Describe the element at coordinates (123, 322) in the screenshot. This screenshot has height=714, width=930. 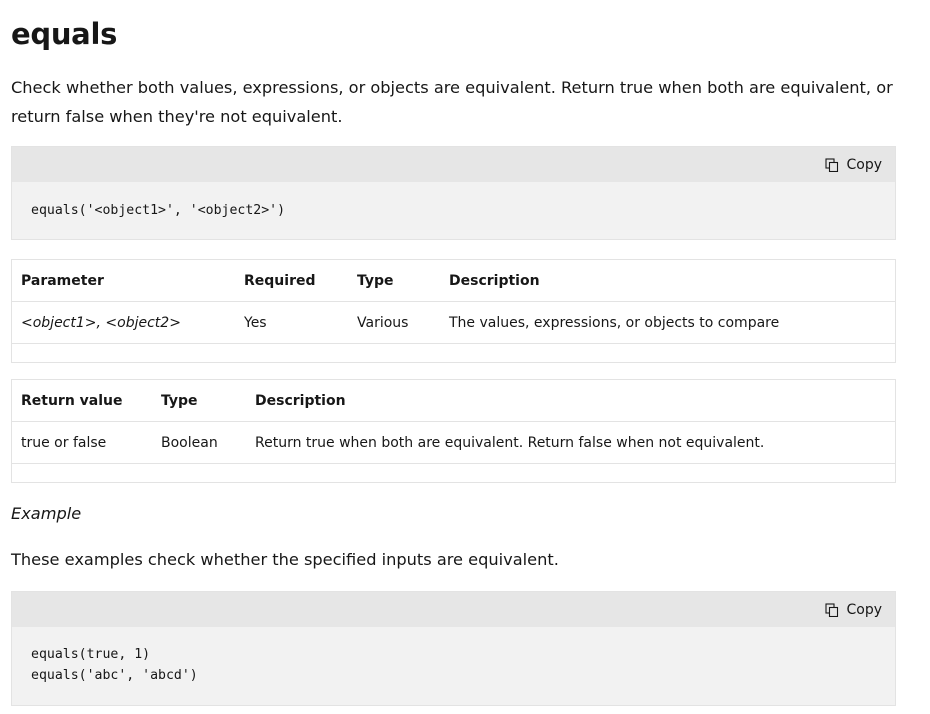
I see `table-cell: <object1>, <object2>` at that location.